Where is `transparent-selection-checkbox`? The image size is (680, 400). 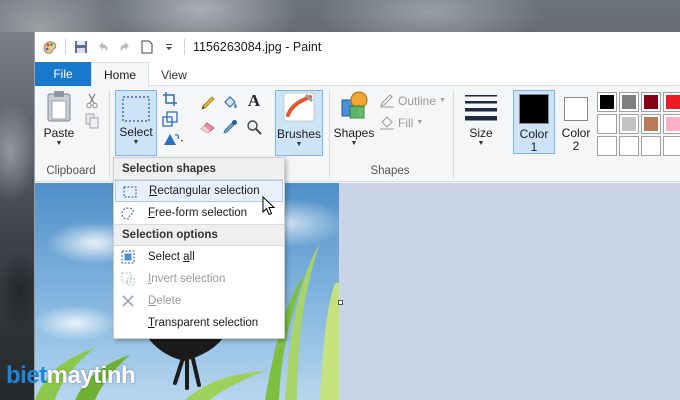 transparent-selection-checkbox is located at coordinates (128, 323).